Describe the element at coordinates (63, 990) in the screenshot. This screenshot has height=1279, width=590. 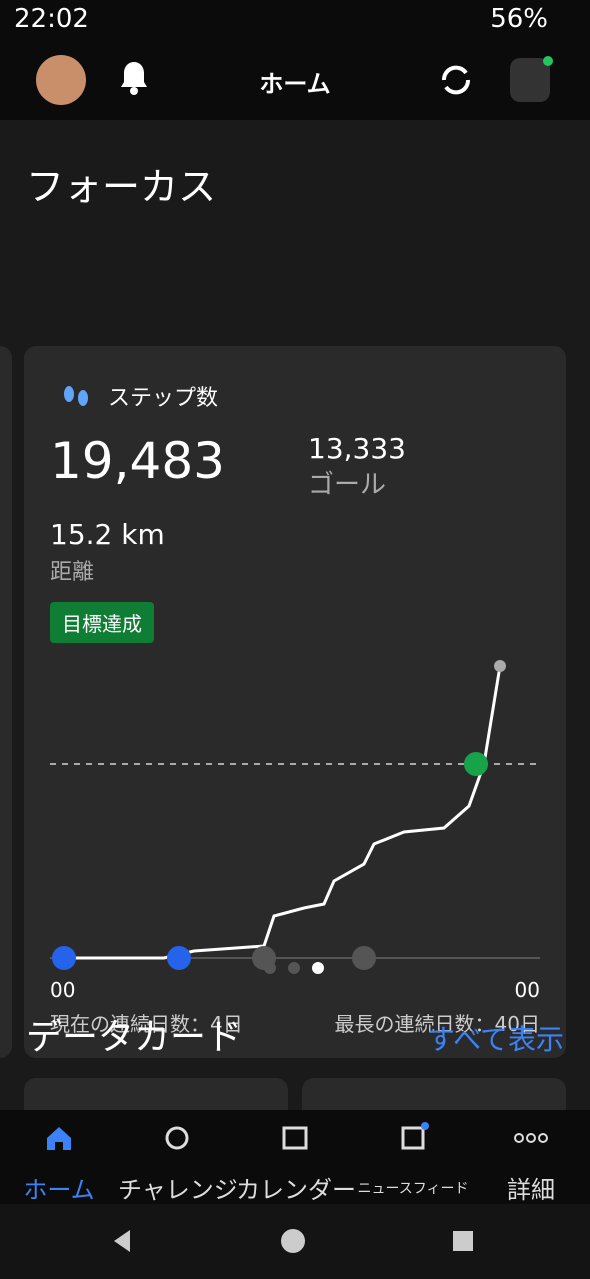
I see `chart-start-label: 00` at that location.